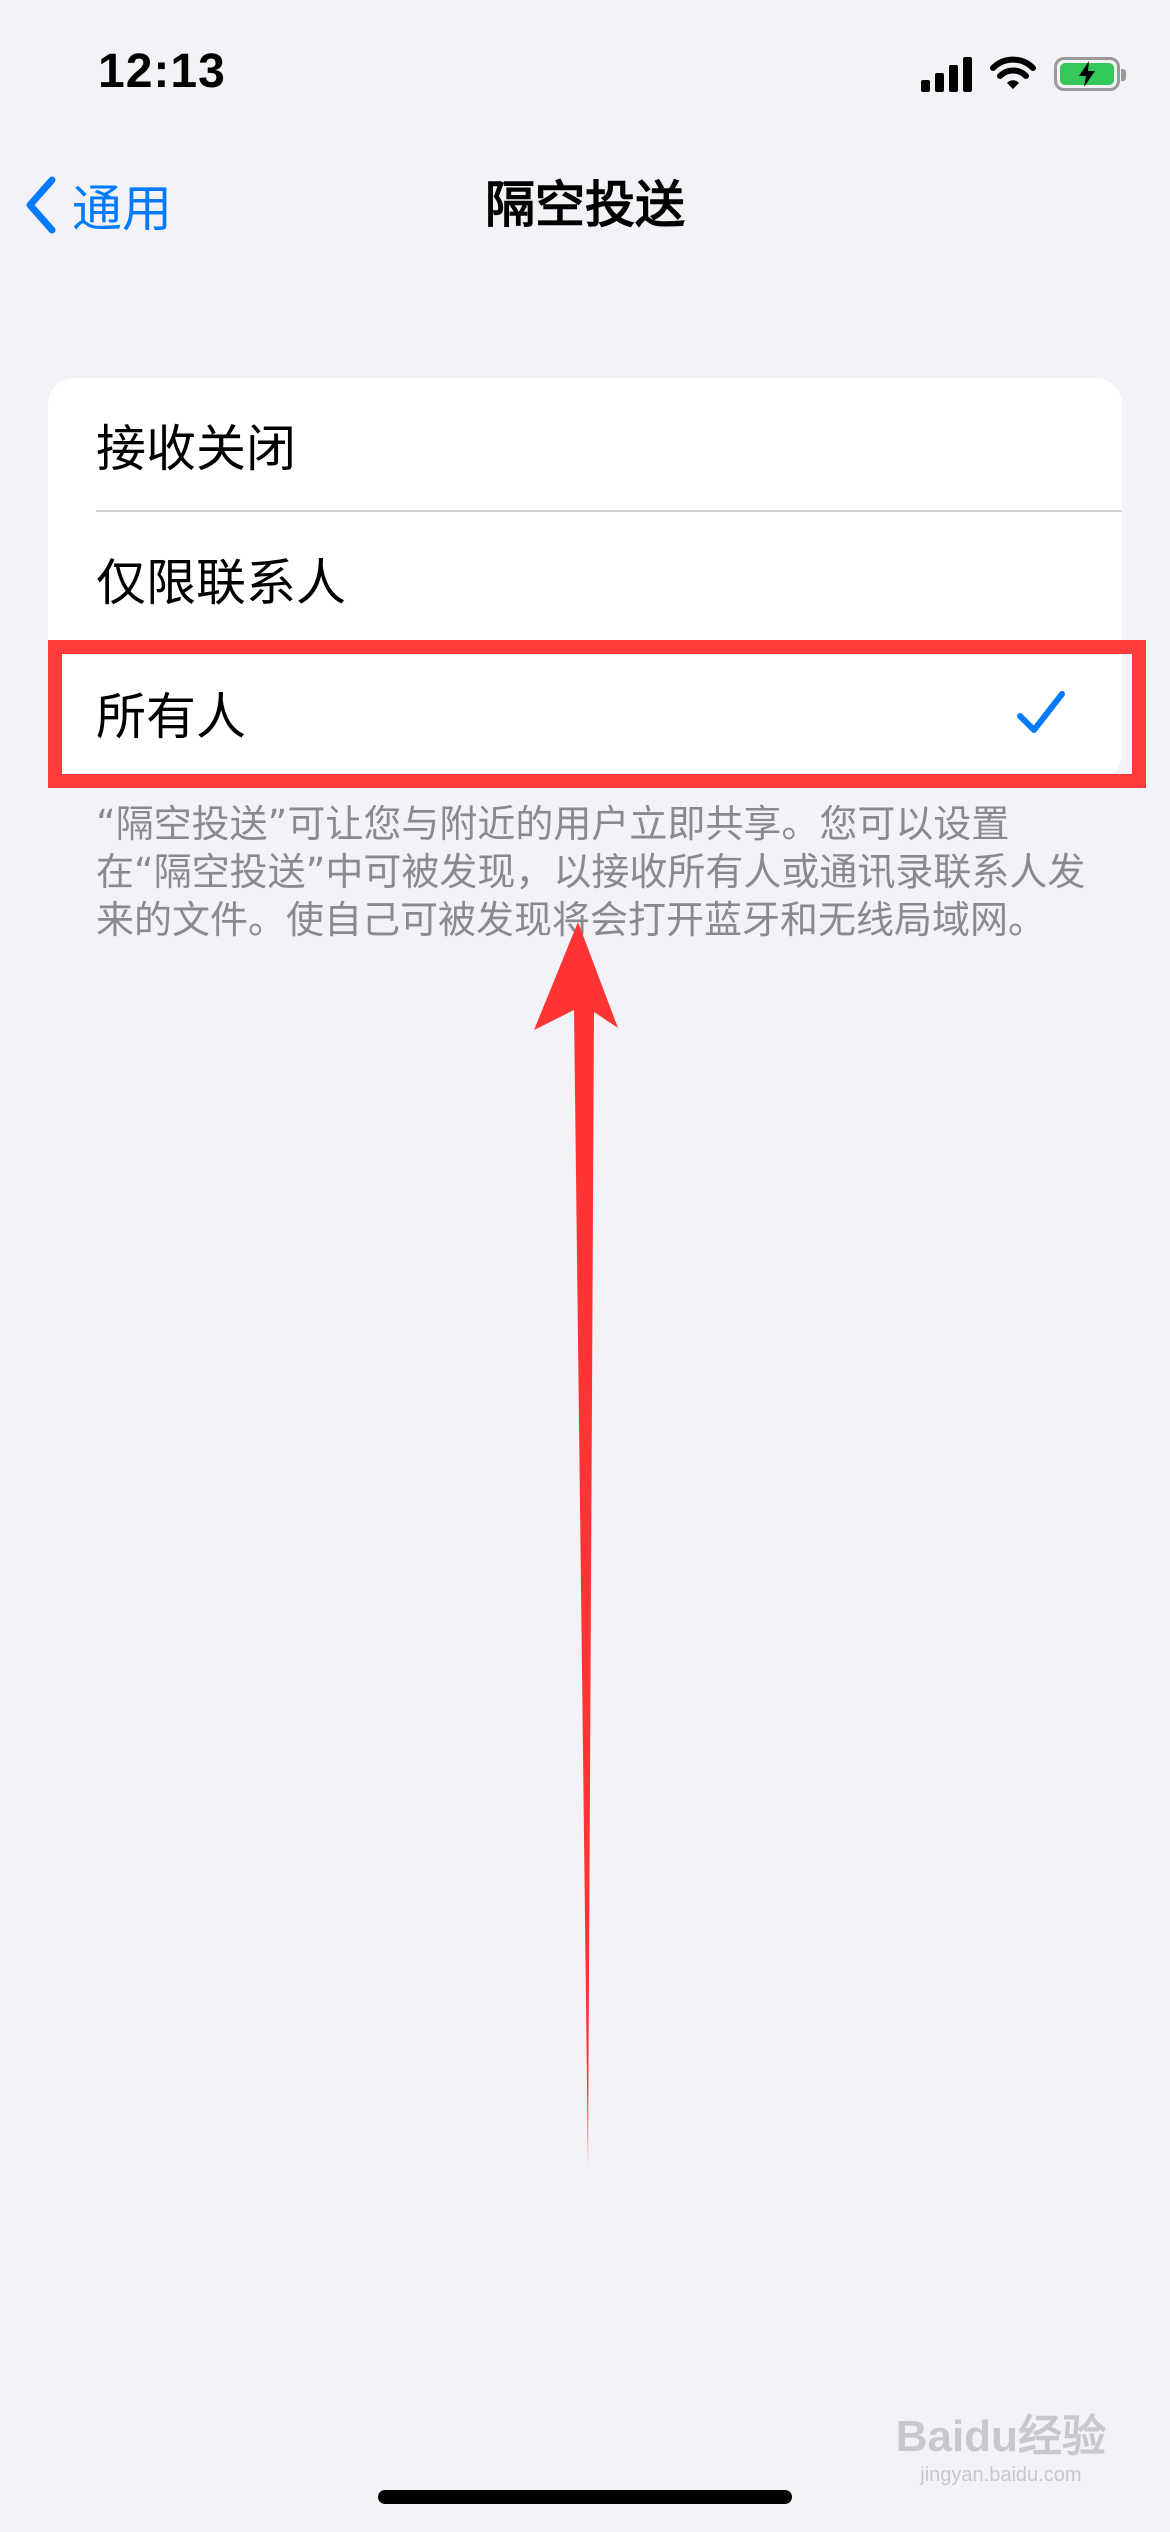 This screenshot has width=1170, height=2532. What do you see at coordinates (585, 205) in the screenshot?
I see `page-title: 隔空投送` at bounding box center [585, 205].